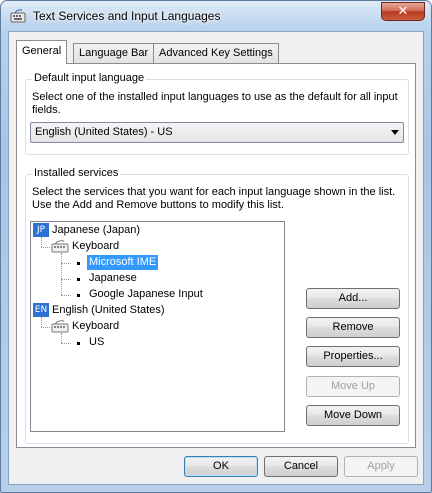  What do you see at coordinates (301, 466) in the screenshot?
I see `cancel-button: Cancel` at bounding box center [301, 466].